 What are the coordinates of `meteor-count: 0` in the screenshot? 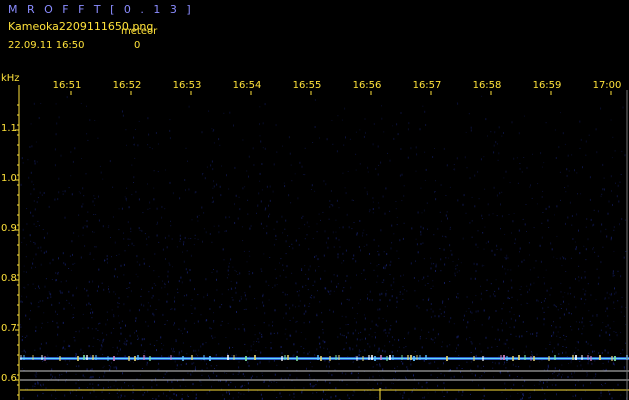 It's located at (137, 45).